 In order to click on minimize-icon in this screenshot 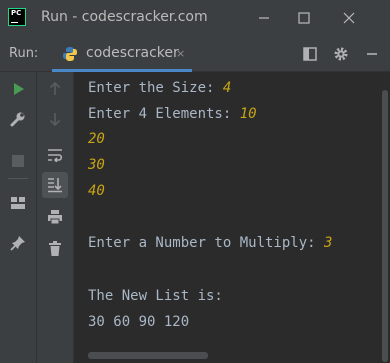, I will do `click(264, 18)`.